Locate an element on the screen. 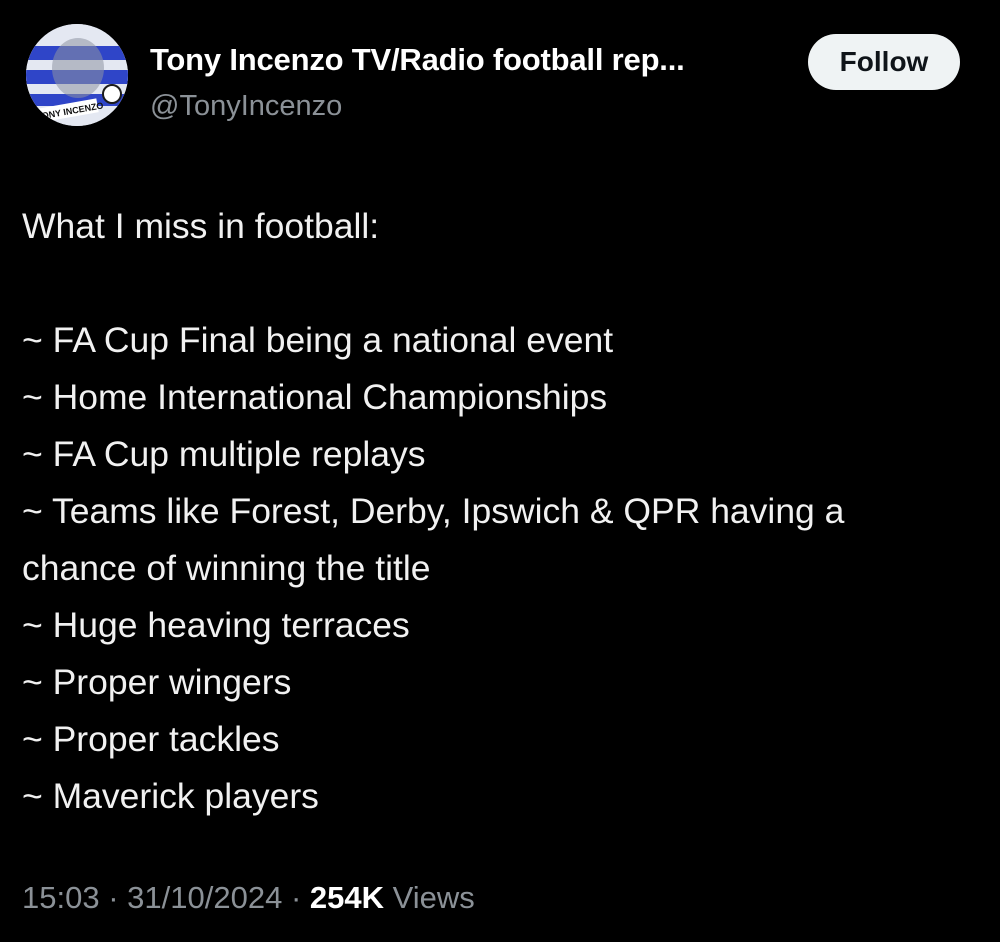  tweet-line: What I miss in football: is located at coordinates (201, 226).